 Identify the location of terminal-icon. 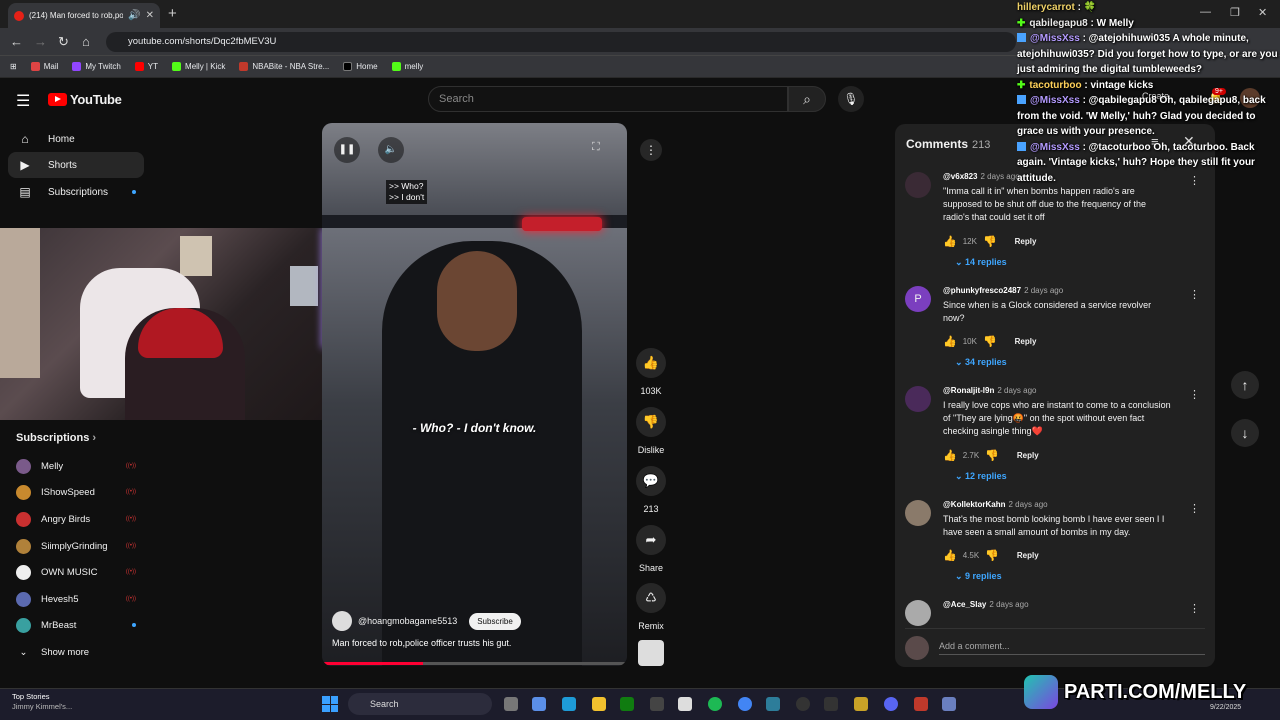
(831, 704).